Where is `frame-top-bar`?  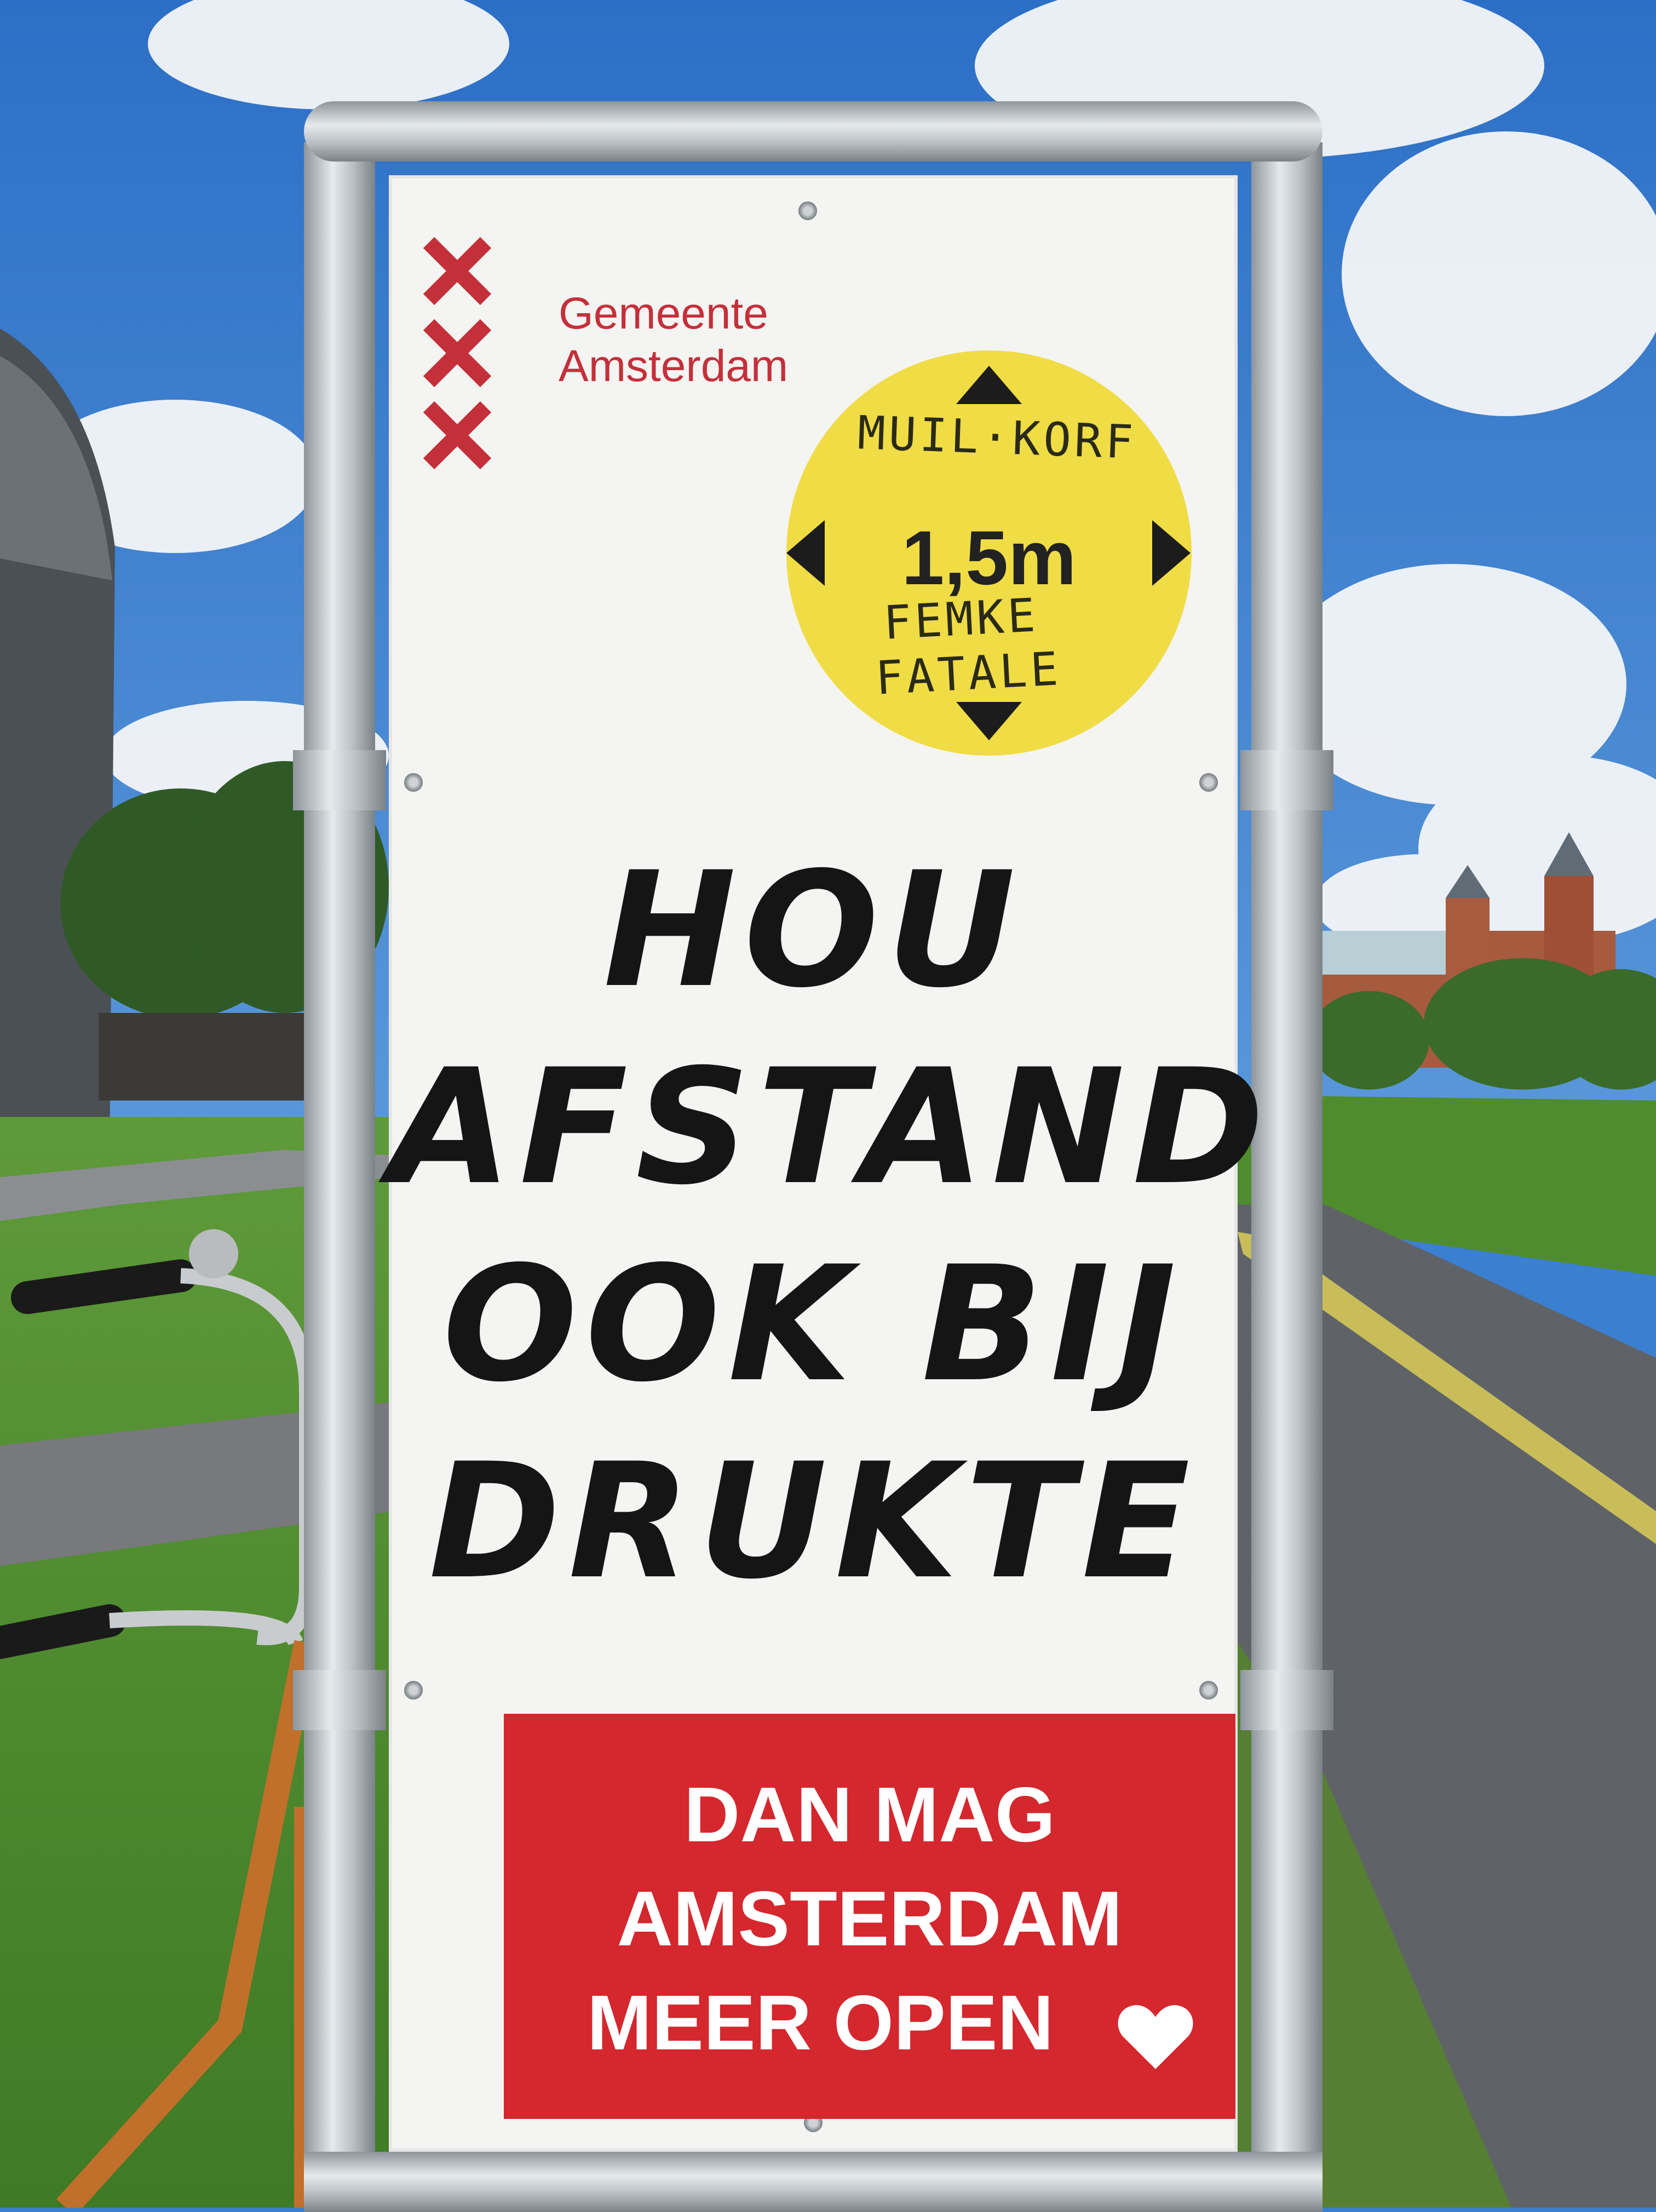 frame-top-bar is located at coordinates (814, 131).